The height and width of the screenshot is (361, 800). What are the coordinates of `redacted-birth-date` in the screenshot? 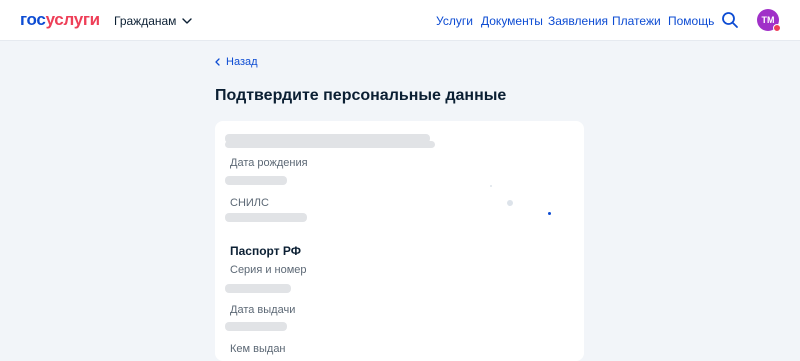 It's located at (256, 180).